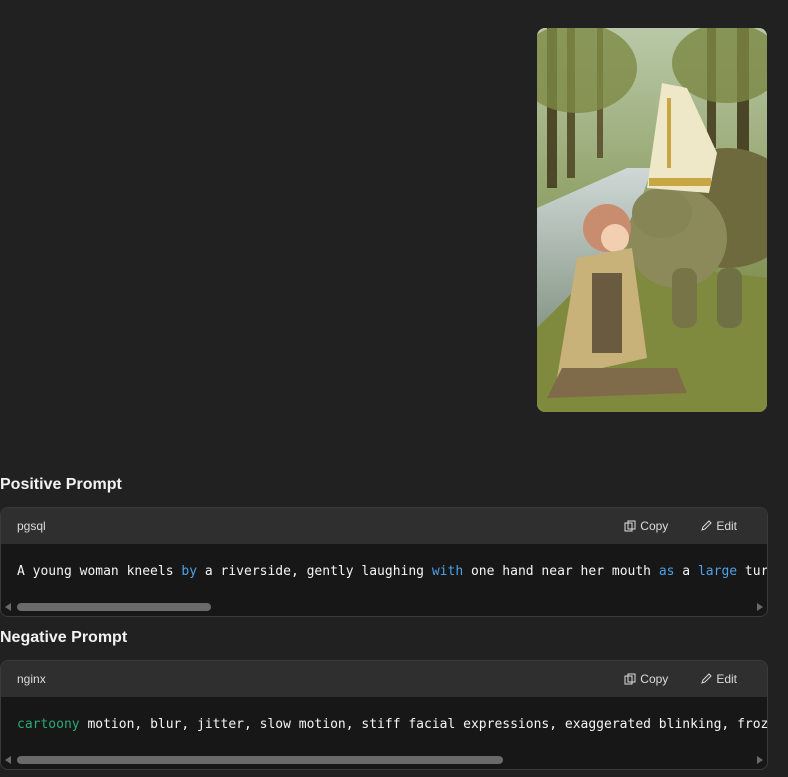 This screenshot has height=777, width=788. I want to click on generated-image, so click(652, 220).